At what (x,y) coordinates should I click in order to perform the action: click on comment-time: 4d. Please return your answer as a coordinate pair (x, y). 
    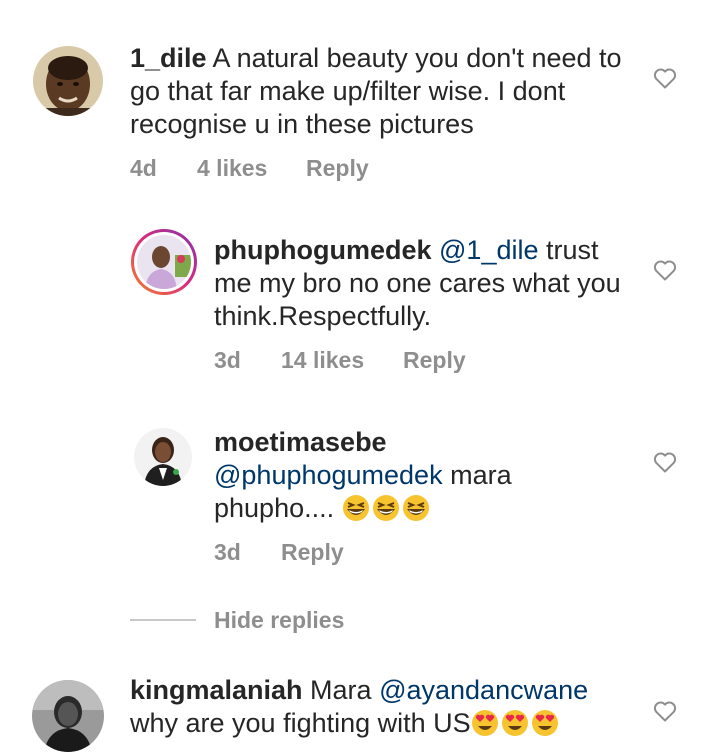
    Looking at the image, I should click on (143, 168).